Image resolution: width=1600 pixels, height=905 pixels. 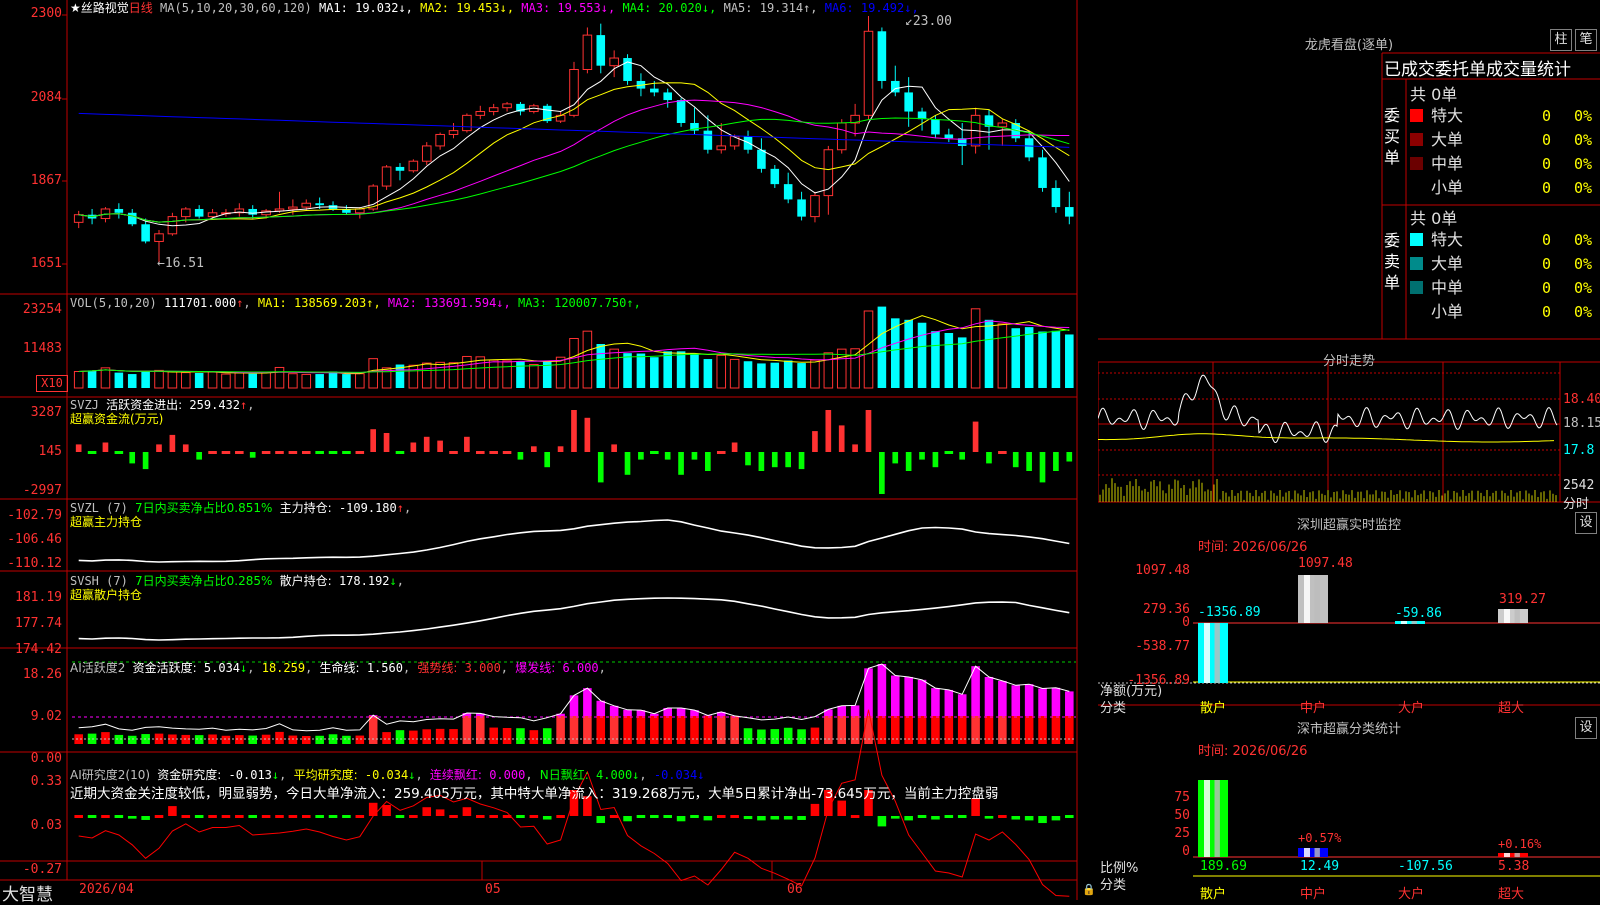 I want to click on svzj-tick: -2997, so click(x=31, y=490).